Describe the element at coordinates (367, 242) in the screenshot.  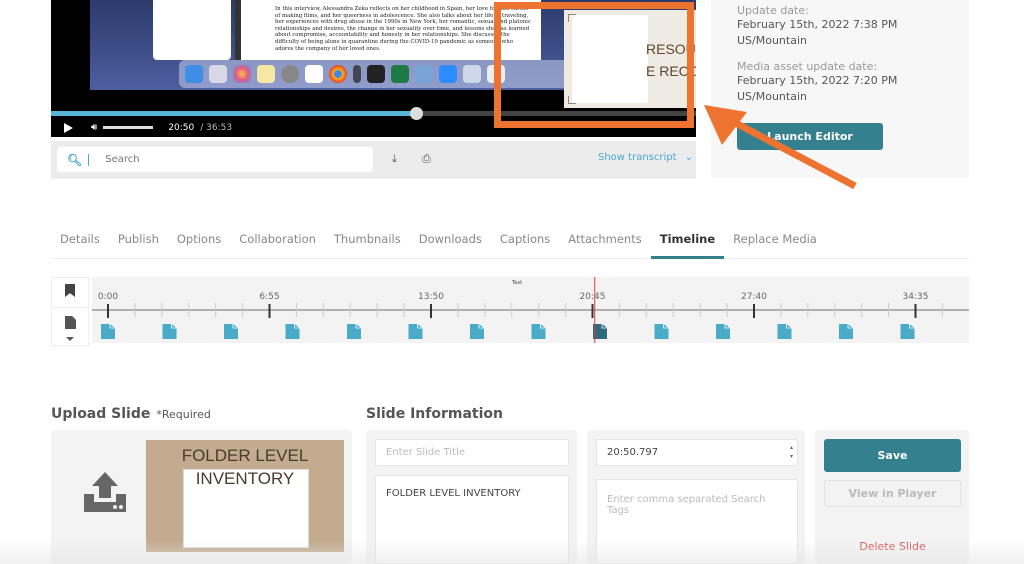
I see `tab-thumbnails: Thumbnails` at that location.